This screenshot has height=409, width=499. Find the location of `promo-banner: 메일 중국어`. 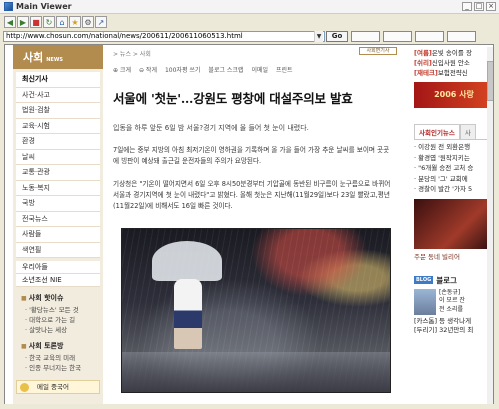

promo-banner: 메일 중국어 is located at coordinates (58, 387).